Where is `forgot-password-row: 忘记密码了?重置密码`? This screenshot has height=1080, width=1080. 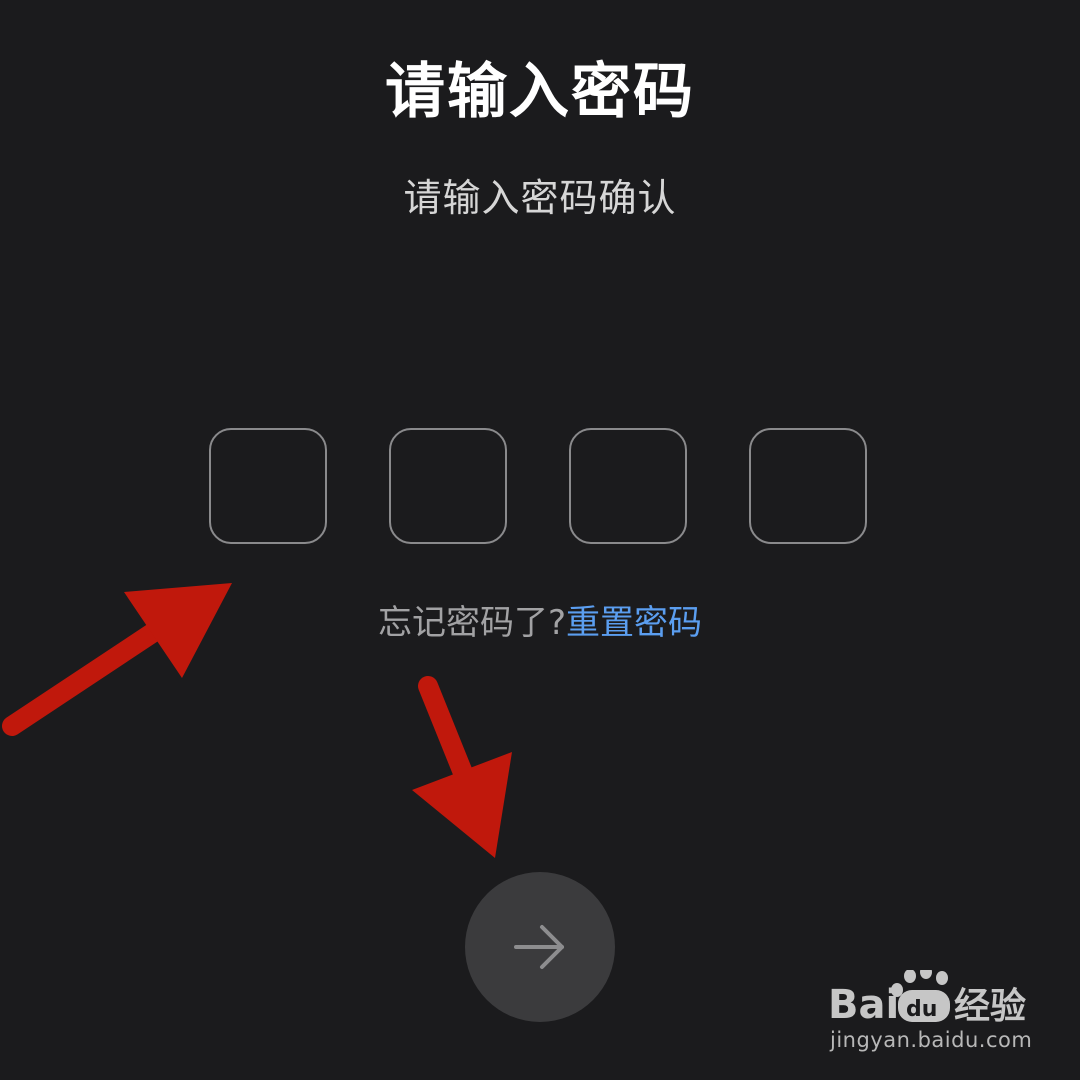
forgot-password-row: 忘记密码了?重置密码 is located at coordinates (540, 623).